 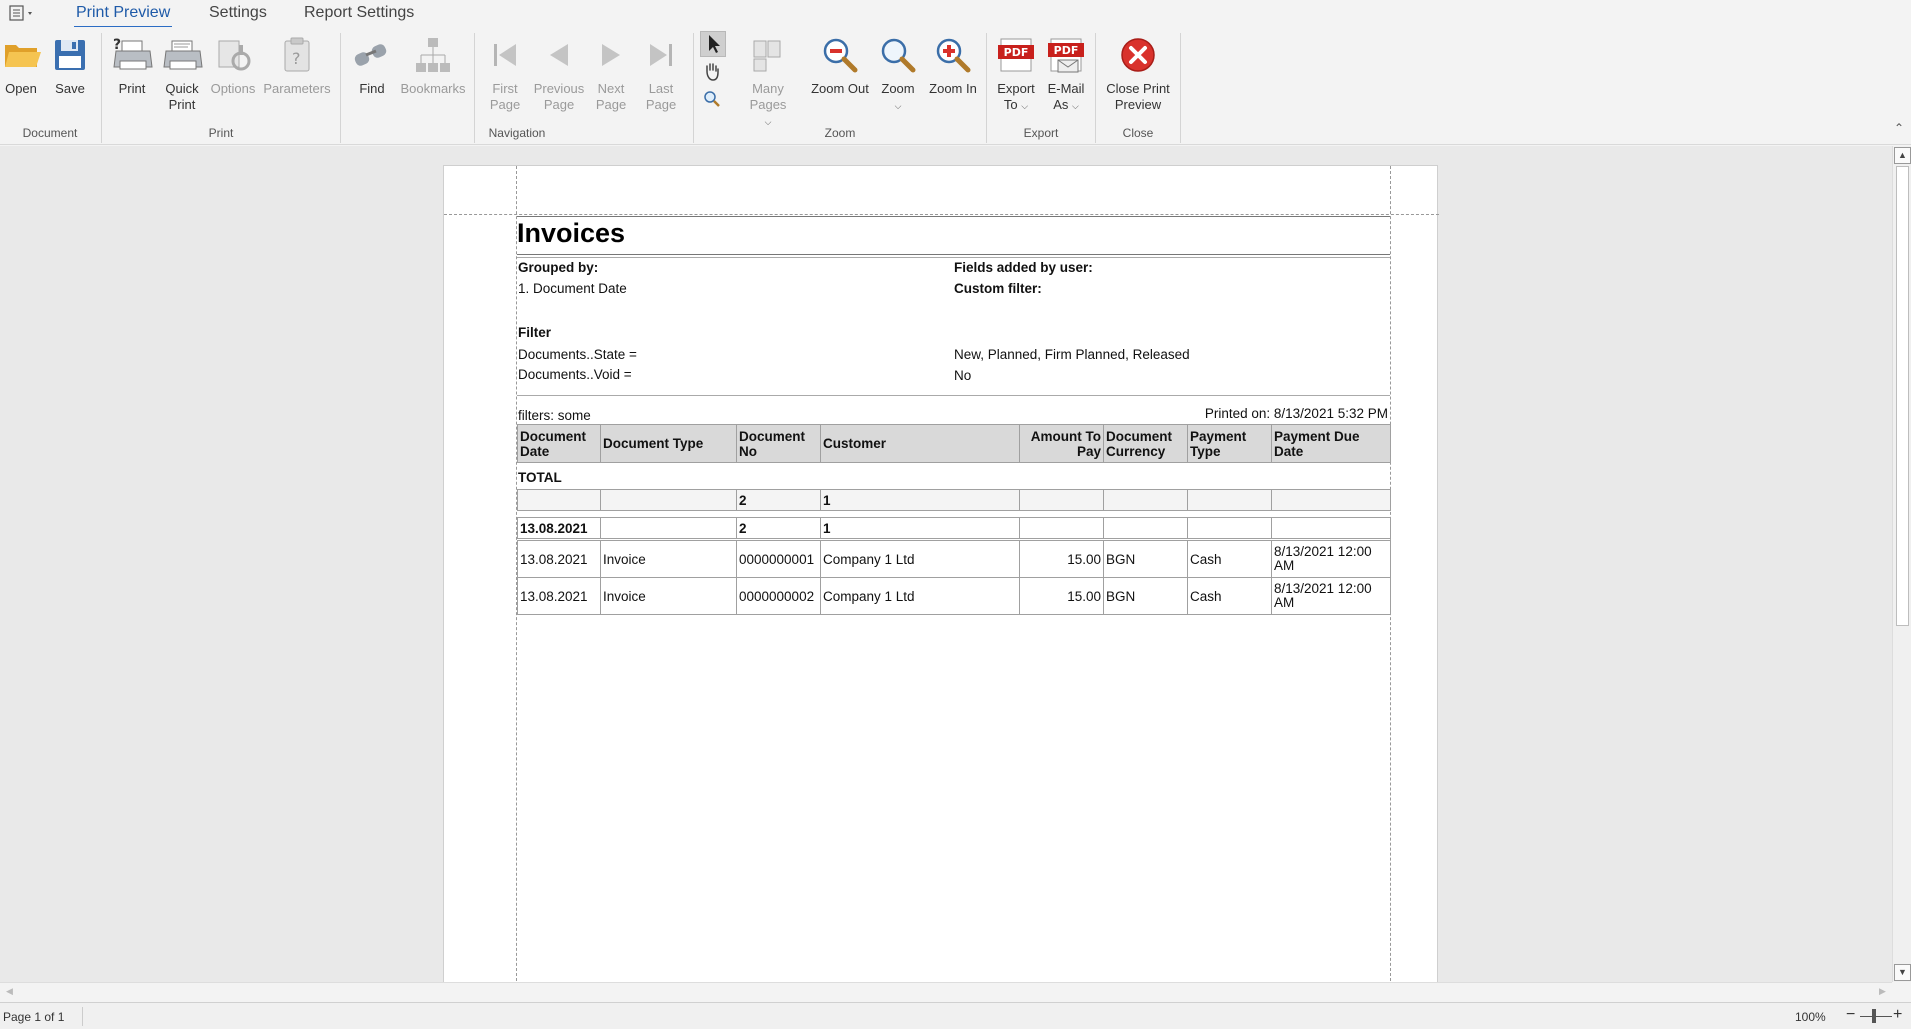 What do you see at coordinates (1023, 267) in the screenshot?
I see `fields-added-label: Fields added by user:` at bounding box center [1023, 267].